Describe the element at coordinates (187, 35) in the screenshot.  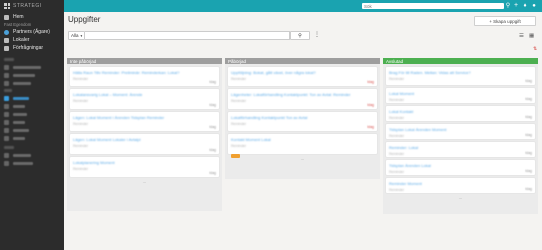
I see `filter-search-input` at that location.